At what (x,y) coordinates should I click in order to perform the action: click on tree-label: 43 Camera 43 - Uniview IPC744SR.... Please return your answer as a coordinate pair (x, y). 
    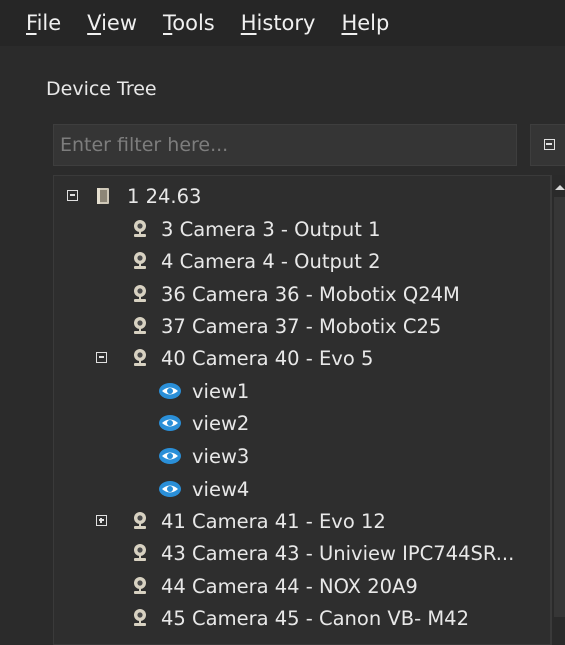
    Looking at the image, I should click on (338, 553).